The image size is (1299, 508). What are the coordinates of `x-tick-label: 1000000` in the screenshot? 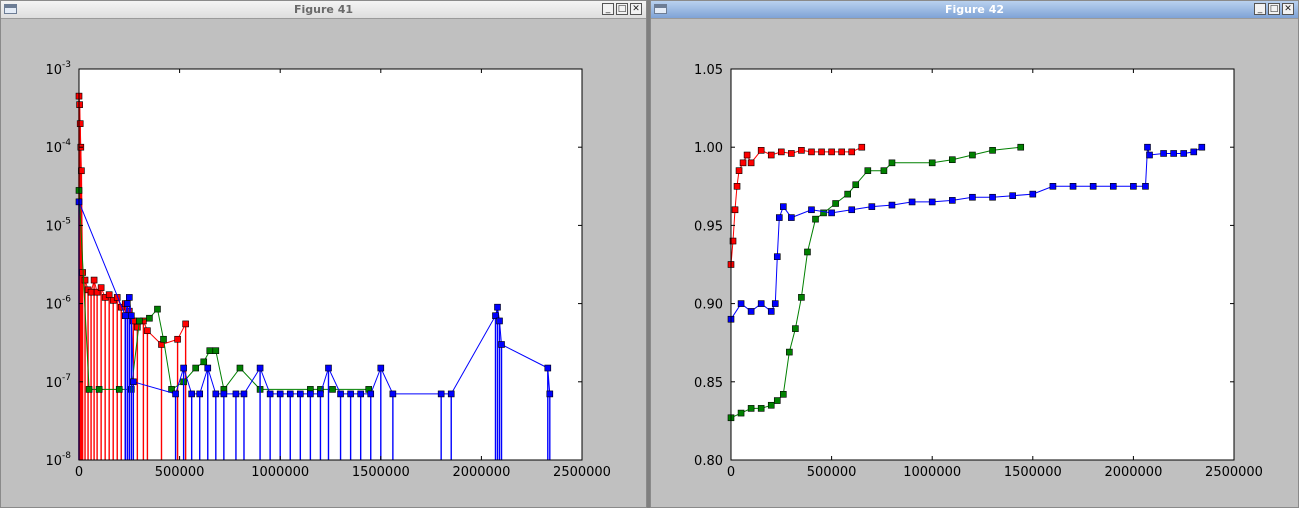 It's located at (932, 472).